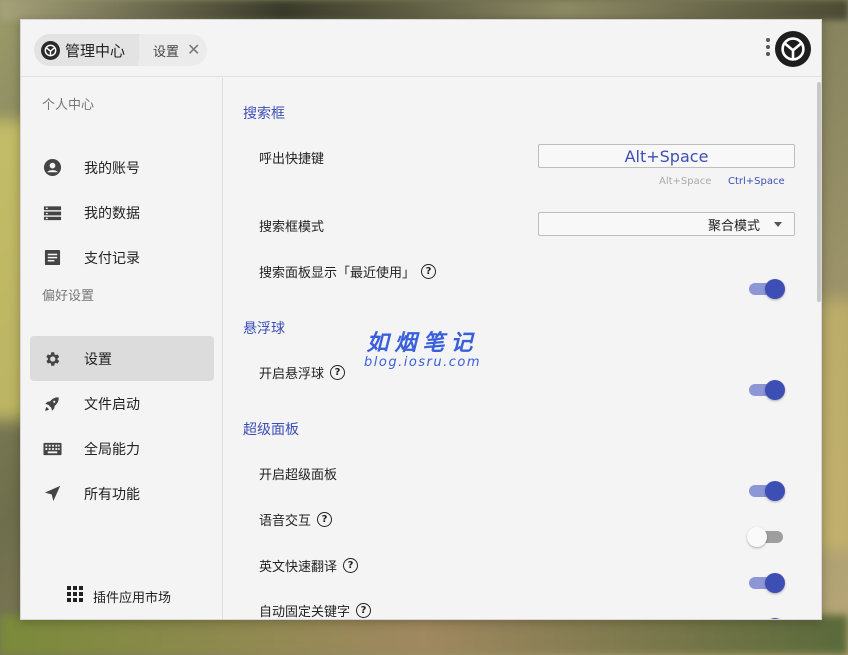  What do you see at coordinates (52, 258) in the screenshot?
I see `receipt-icon` at bounding box center [52, 258].